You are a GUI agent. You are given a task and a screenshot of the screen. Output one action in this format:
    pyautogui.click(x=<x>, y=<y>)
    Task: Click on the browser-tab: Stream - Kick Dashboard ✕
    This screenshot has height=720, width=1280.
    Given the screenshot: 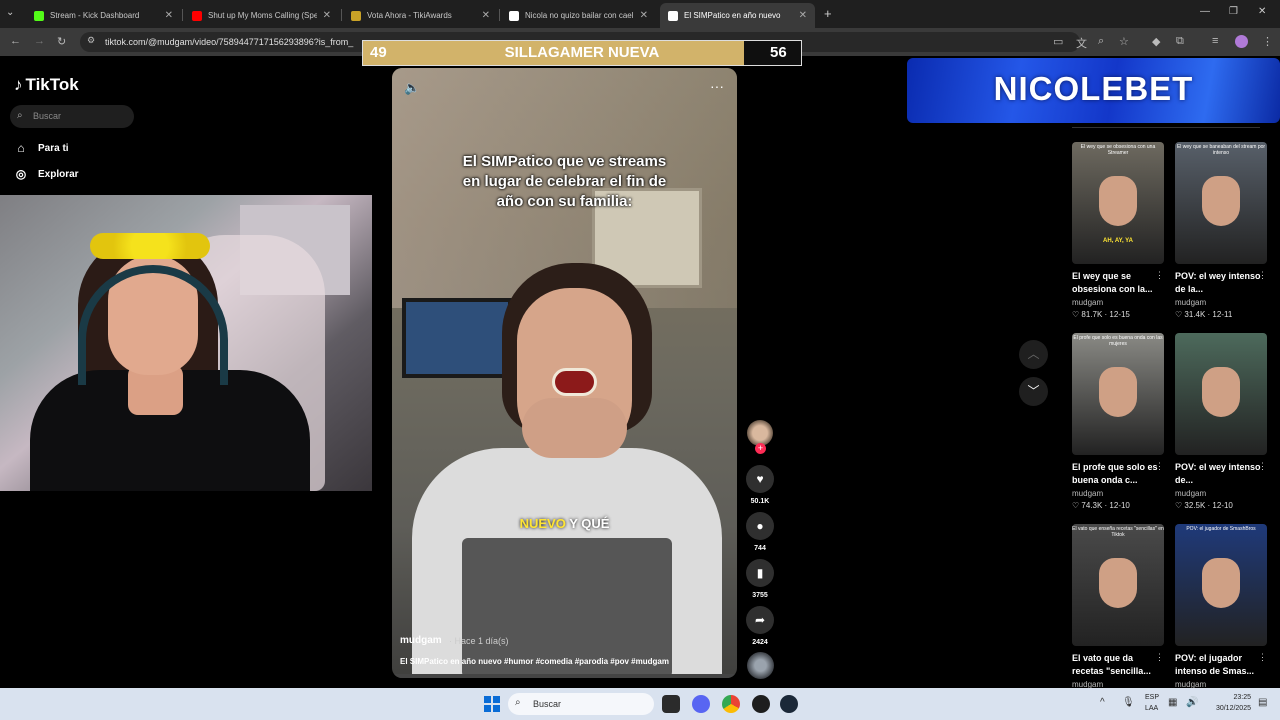 What is the action you would take?
    pyautogui.click(x=103, y=15)
    